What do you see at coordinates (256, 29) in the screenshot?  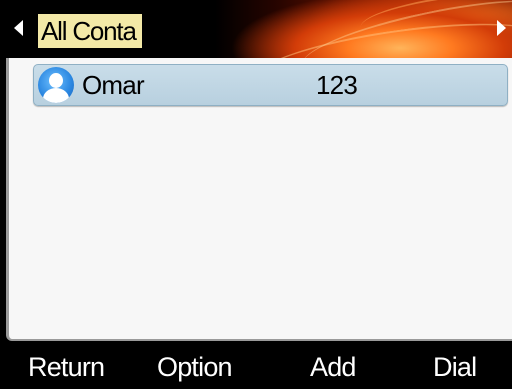 I see `header-bar: All Conta` at bounding box center [256, 29].